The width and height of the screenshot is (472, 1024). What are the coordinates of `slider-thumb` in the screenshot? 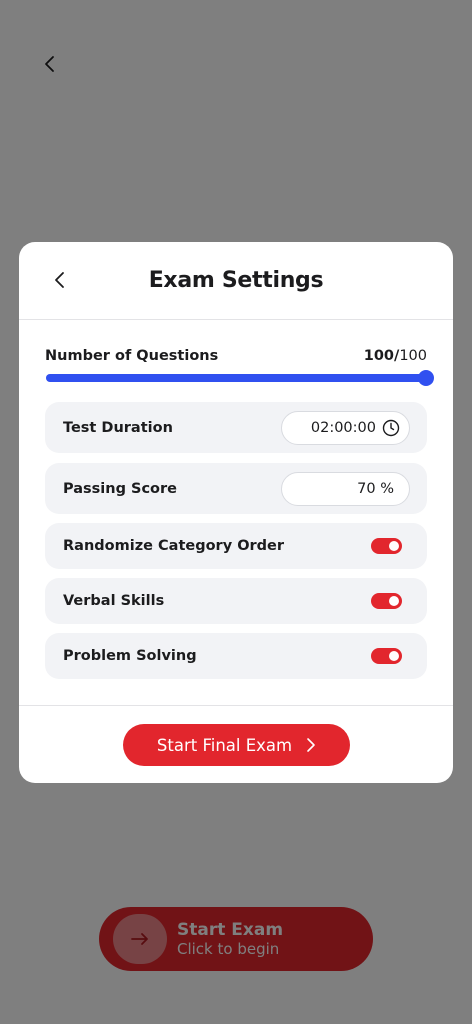 It's located at (426, 378).